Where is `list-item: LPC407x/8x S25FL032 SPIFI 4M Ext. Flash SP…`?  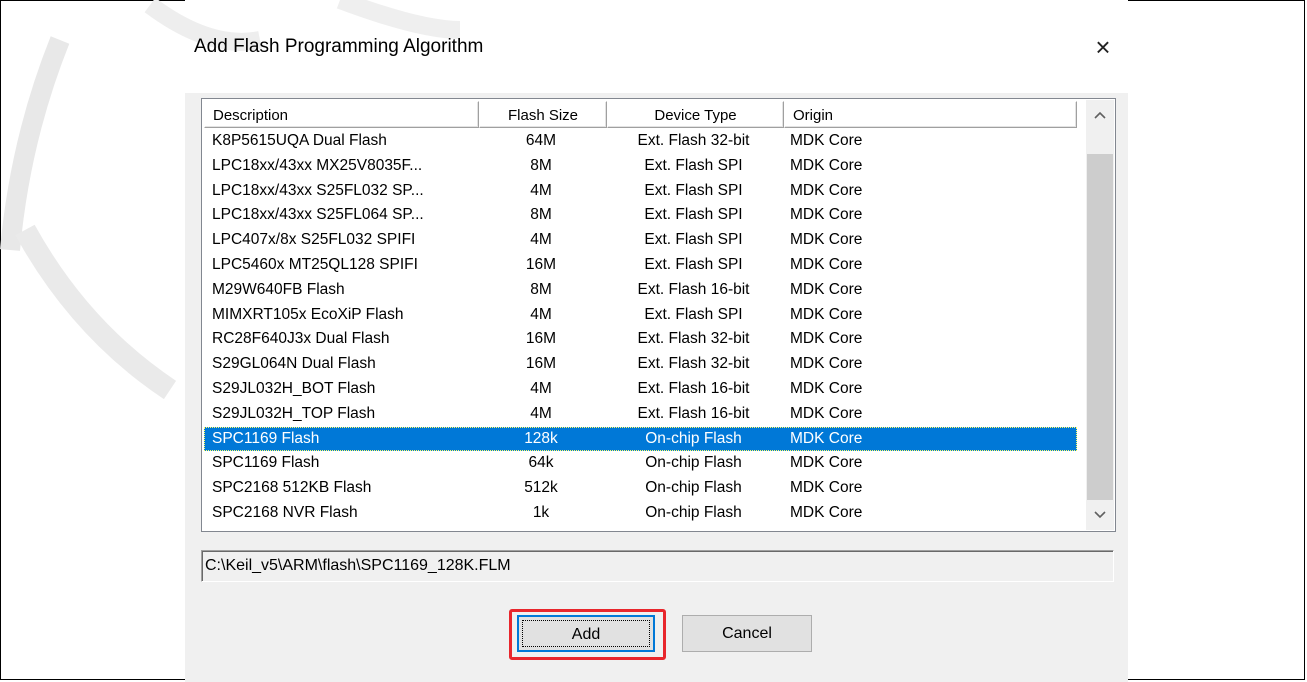 list-item: LPC407x/8x S25FL032 SPIFI 4M Ext. Flash SP… is located at coordinates (640, 240).